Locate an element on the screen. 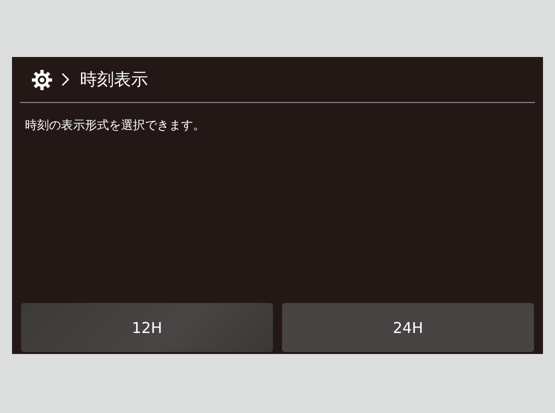 The height and width of the screenshot is (413, 555). description-text: 時刻の表示形式を選択できます。 is located at coordinates (115, 125).